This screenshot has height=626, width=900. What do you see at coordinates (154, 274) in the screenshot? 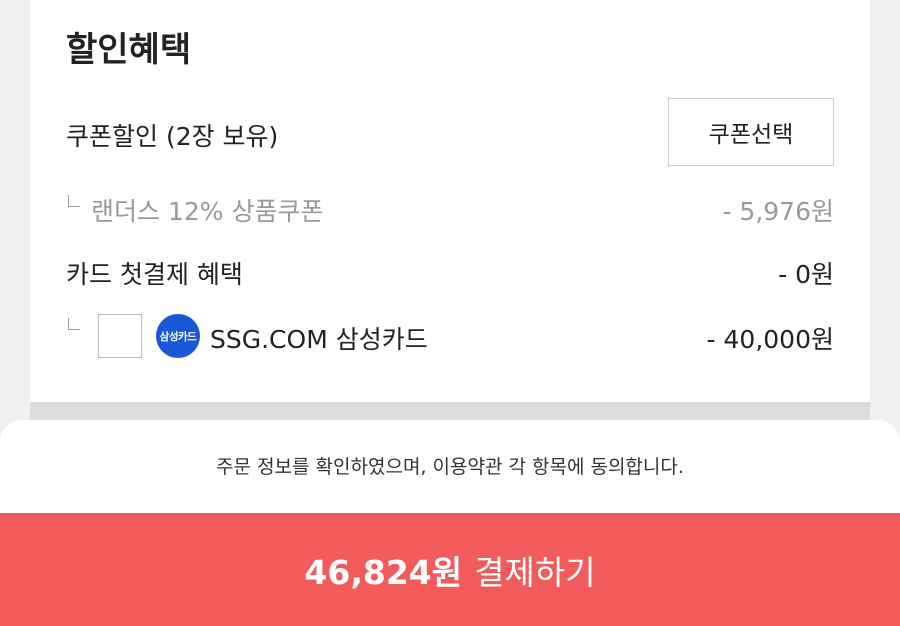
I see `card-benefit-label: 카드 첫결제 혜택` at bounding box center [154, 274].